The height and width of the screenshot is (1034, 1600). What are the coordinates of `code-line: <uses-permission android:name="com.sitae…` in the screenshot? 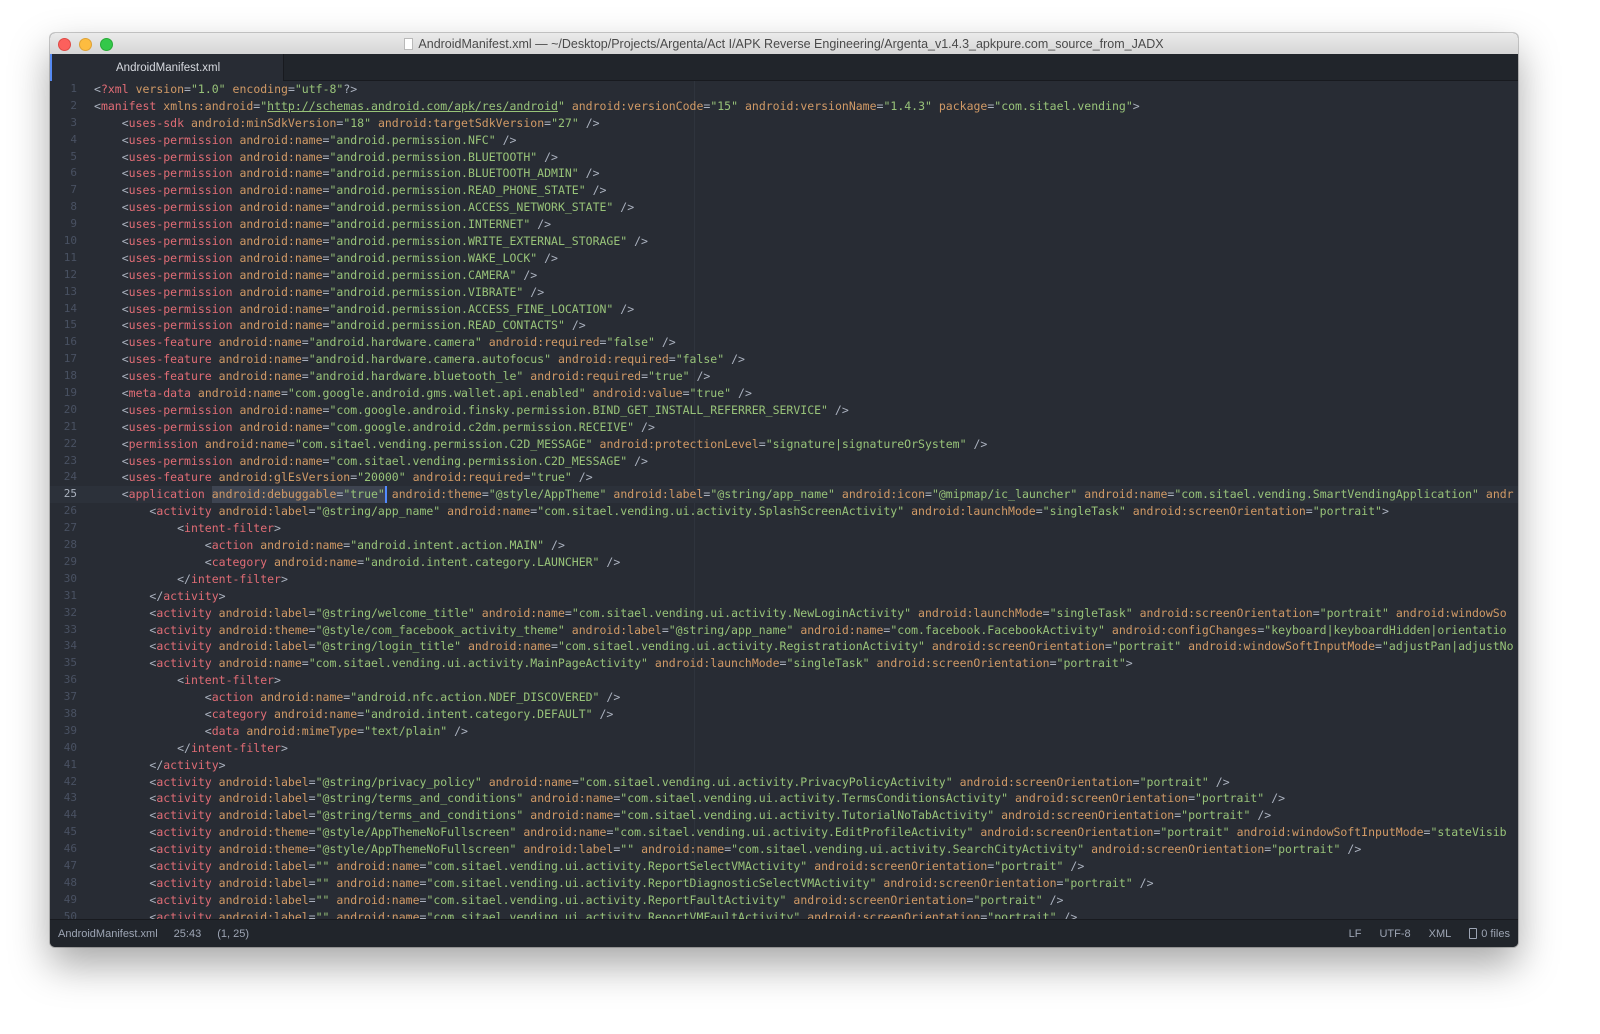 It's located at (806, 461).